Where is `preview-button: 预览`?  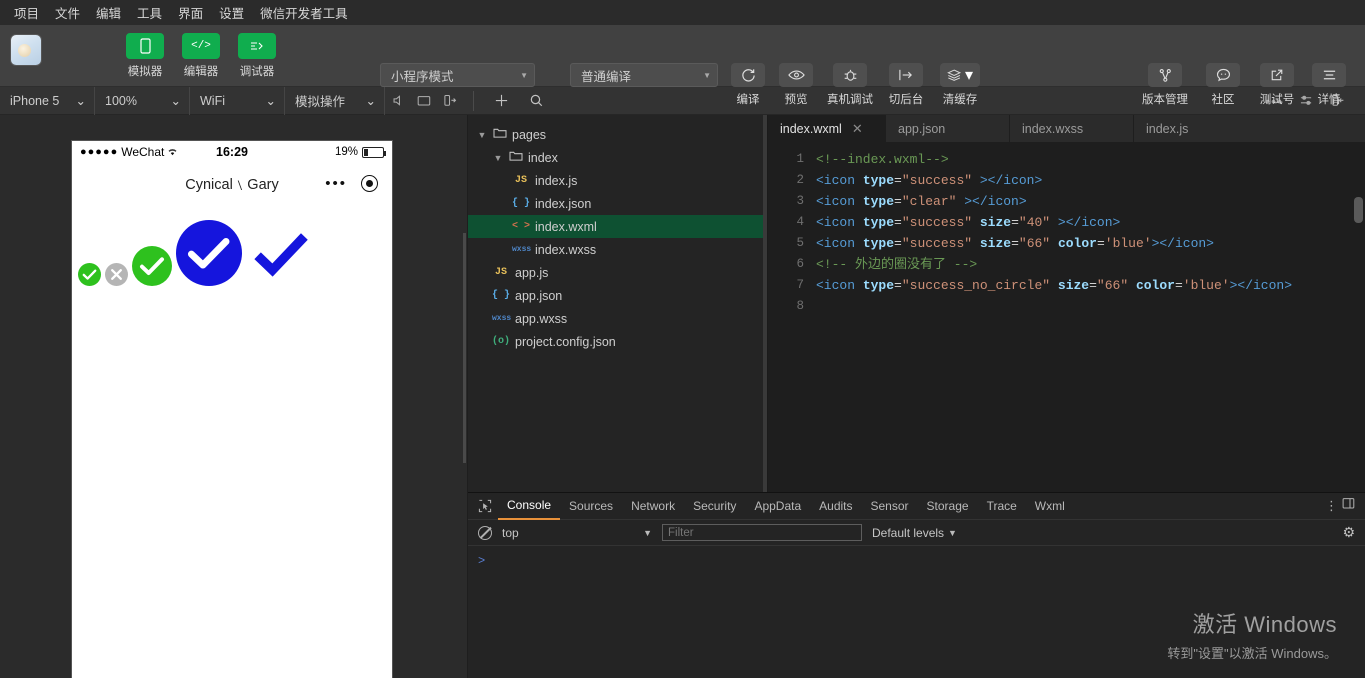
preview-button: 预览 is located at coordinates (796, 85).